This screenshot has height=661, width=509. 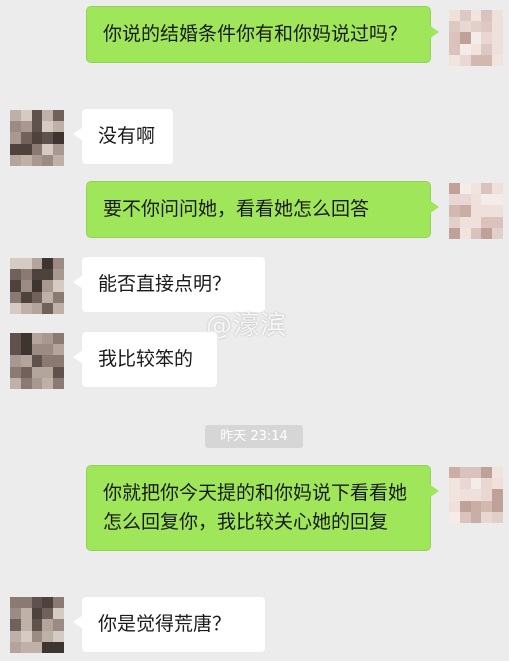 What do you see at coordinates (255, 34) in the screenshot?
I see `message-text: 你说的结婚条件你有和你妈说过吗？` at bounding box center [255, 34].